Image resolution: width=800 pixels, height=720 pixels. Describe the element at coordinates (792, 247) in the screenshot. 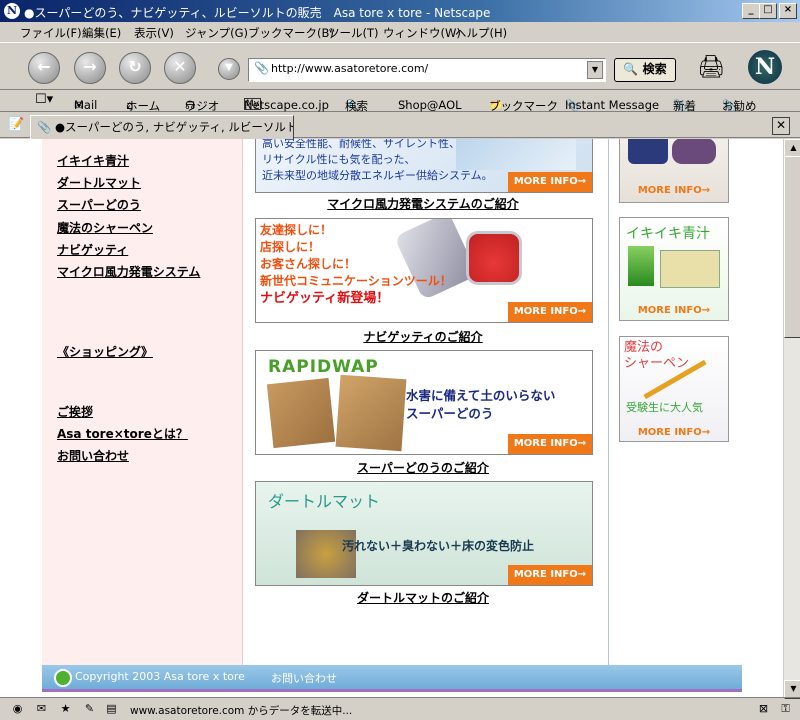

I see `scrollbar-thumb` at that location.